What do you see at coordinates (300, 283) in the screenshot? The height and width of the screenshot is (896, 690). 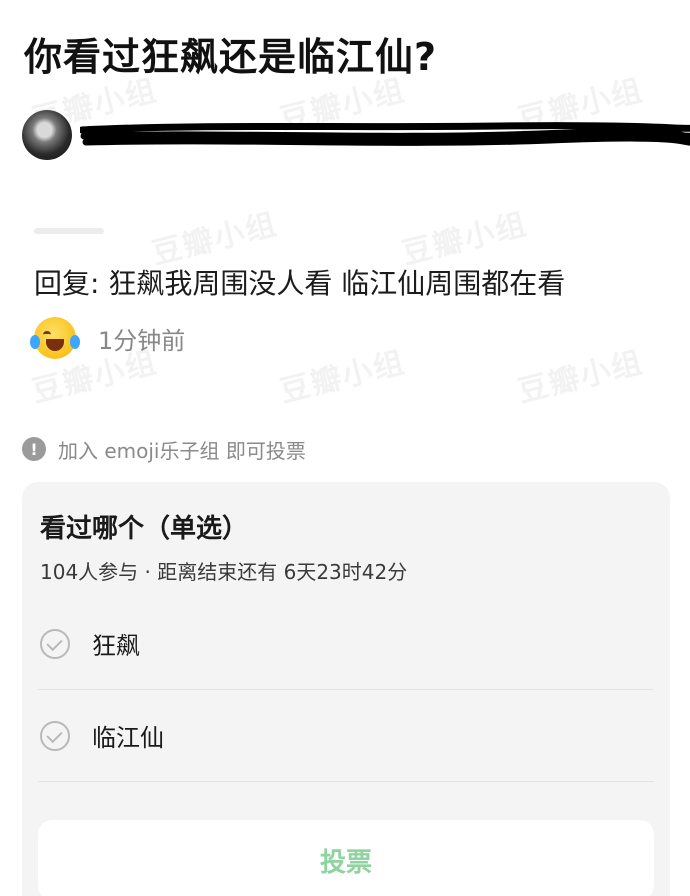 I see `reply-text: 回复: 狂飙我周围没人看 临江仙周围都在看` at bounding box center [300, 283].